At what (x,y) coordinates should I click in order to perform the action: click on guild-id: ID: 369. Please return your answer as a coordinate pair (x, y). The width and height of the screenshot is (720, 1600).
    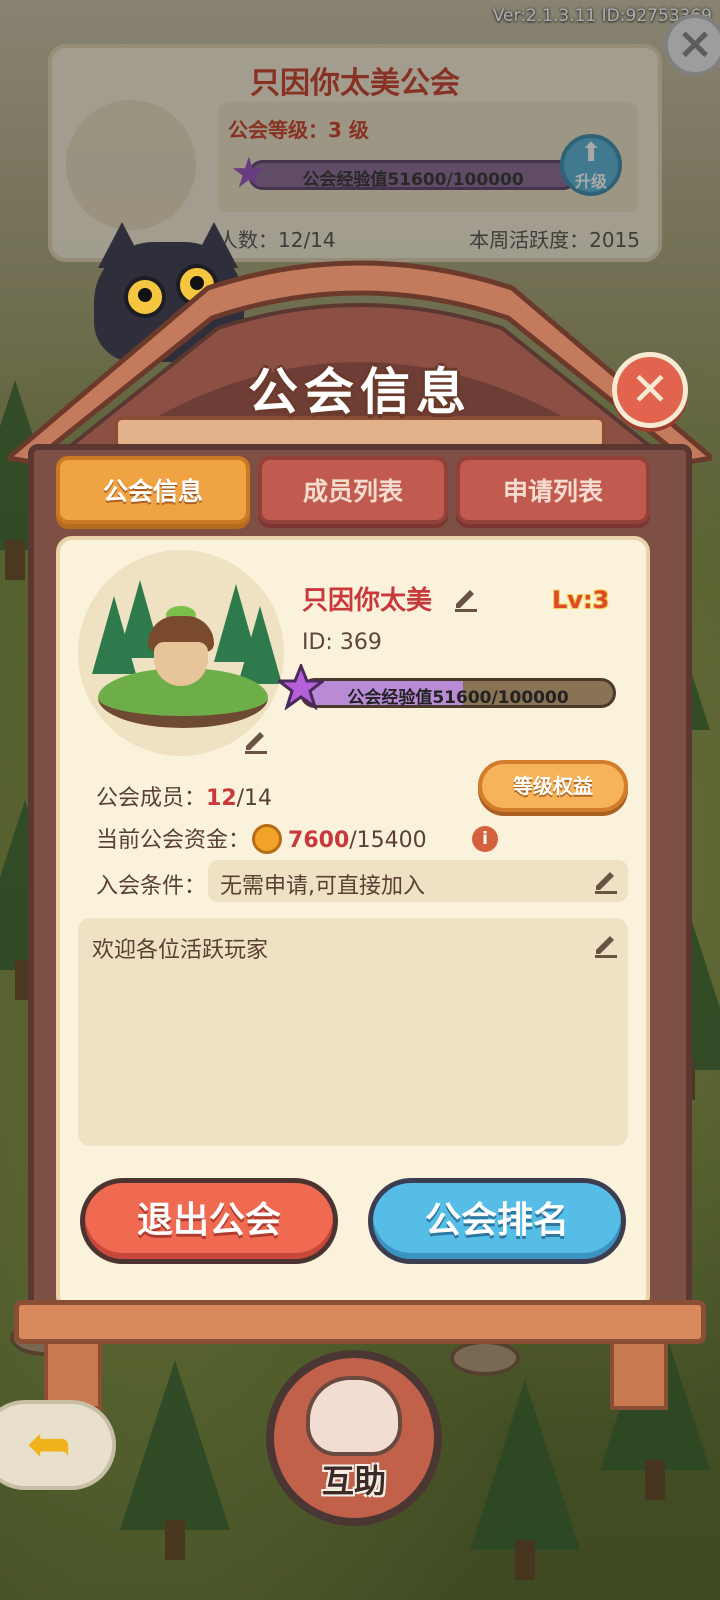
    Looking at the image, I should click on (342, 642).